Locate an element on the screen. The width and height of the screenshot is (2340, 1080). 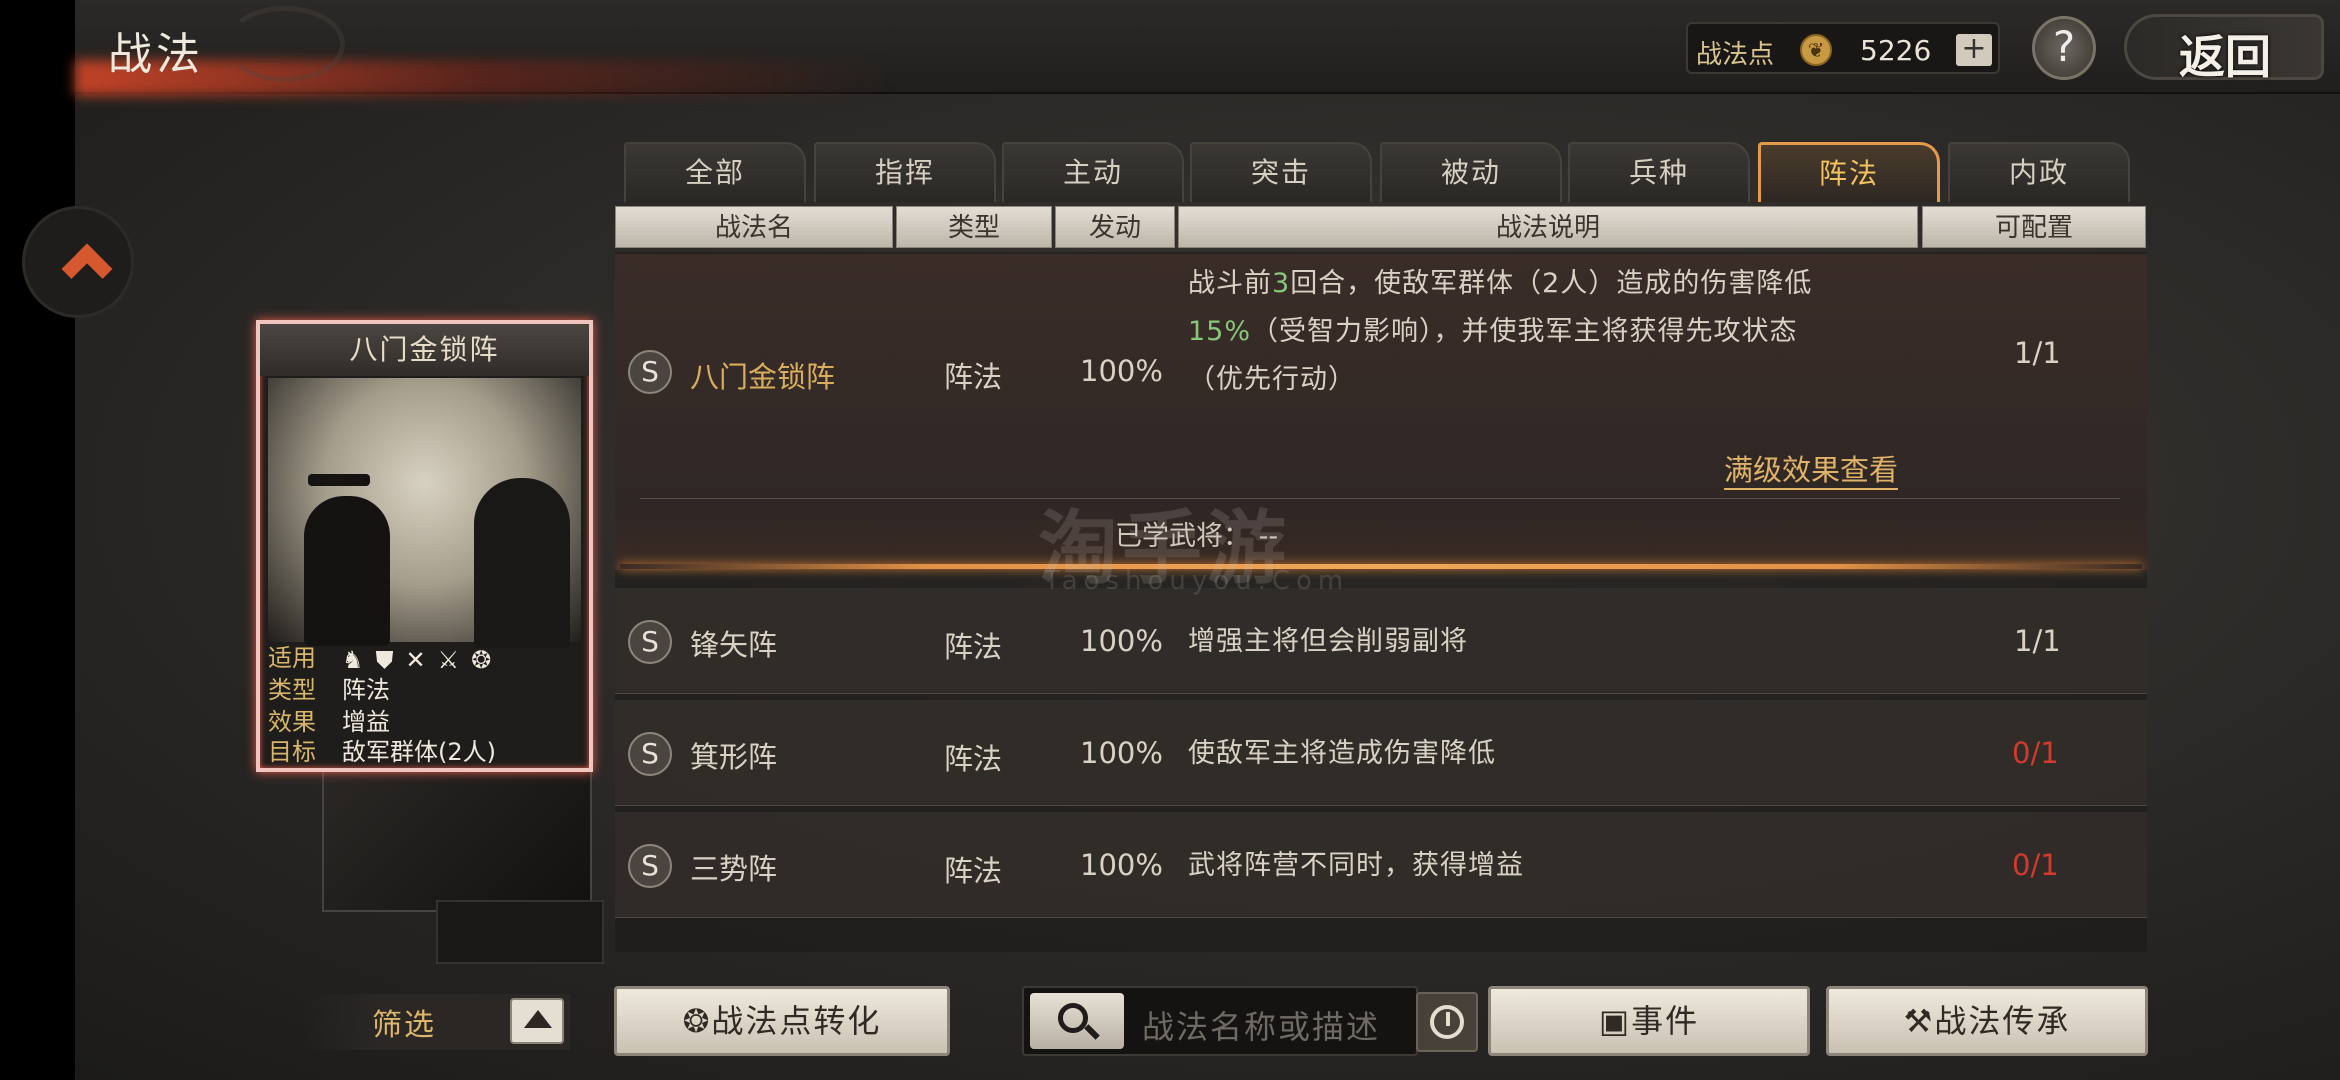
tab-7: 内政 is located at coordinates (2039, 172).